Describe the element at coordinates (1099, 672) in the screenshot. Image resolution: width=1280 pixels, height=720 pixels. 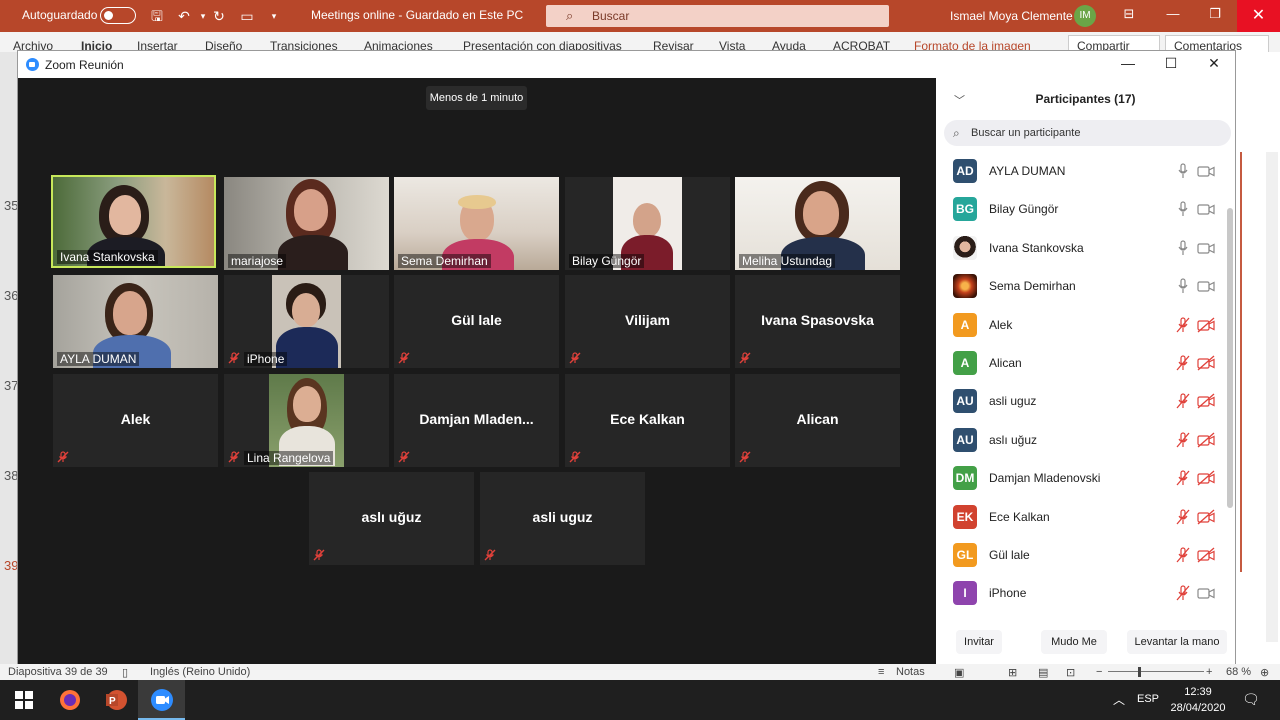
I see `zoom-out-icon: −` at that location.